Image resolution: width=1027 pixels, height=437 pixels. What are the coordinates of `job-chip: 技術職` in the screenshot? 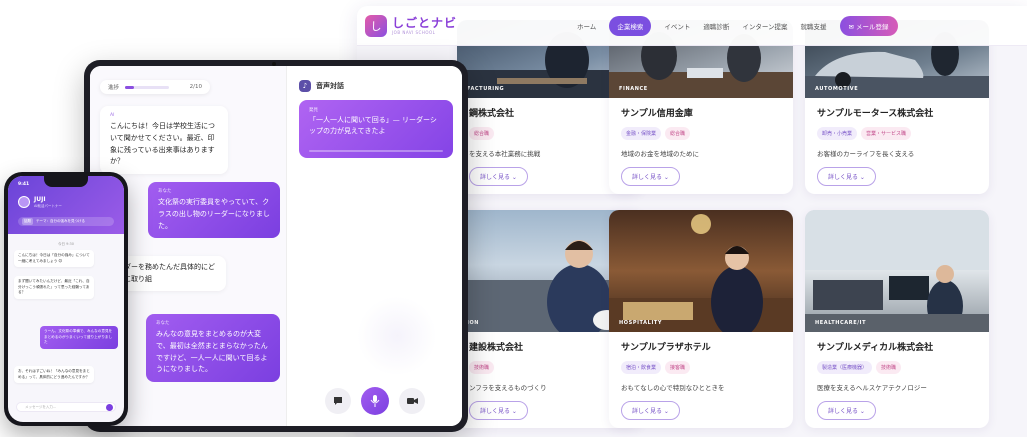 It's located at (889, 367).